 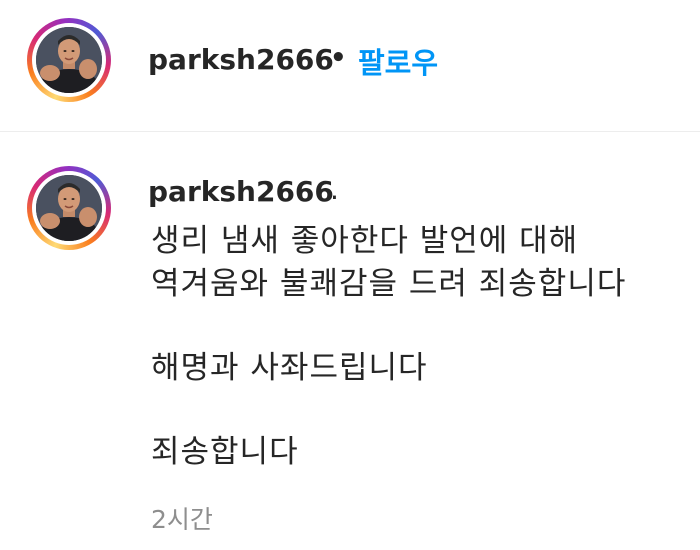 I want to click on comment-timestamp: 2시간, so click(x=182, y=518).